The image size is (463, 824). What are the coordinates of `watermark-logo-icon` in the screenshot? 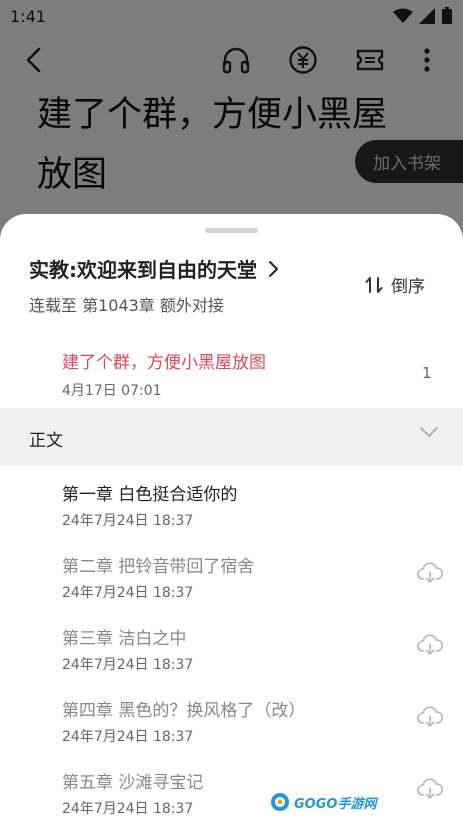 It's located at (280, 802).